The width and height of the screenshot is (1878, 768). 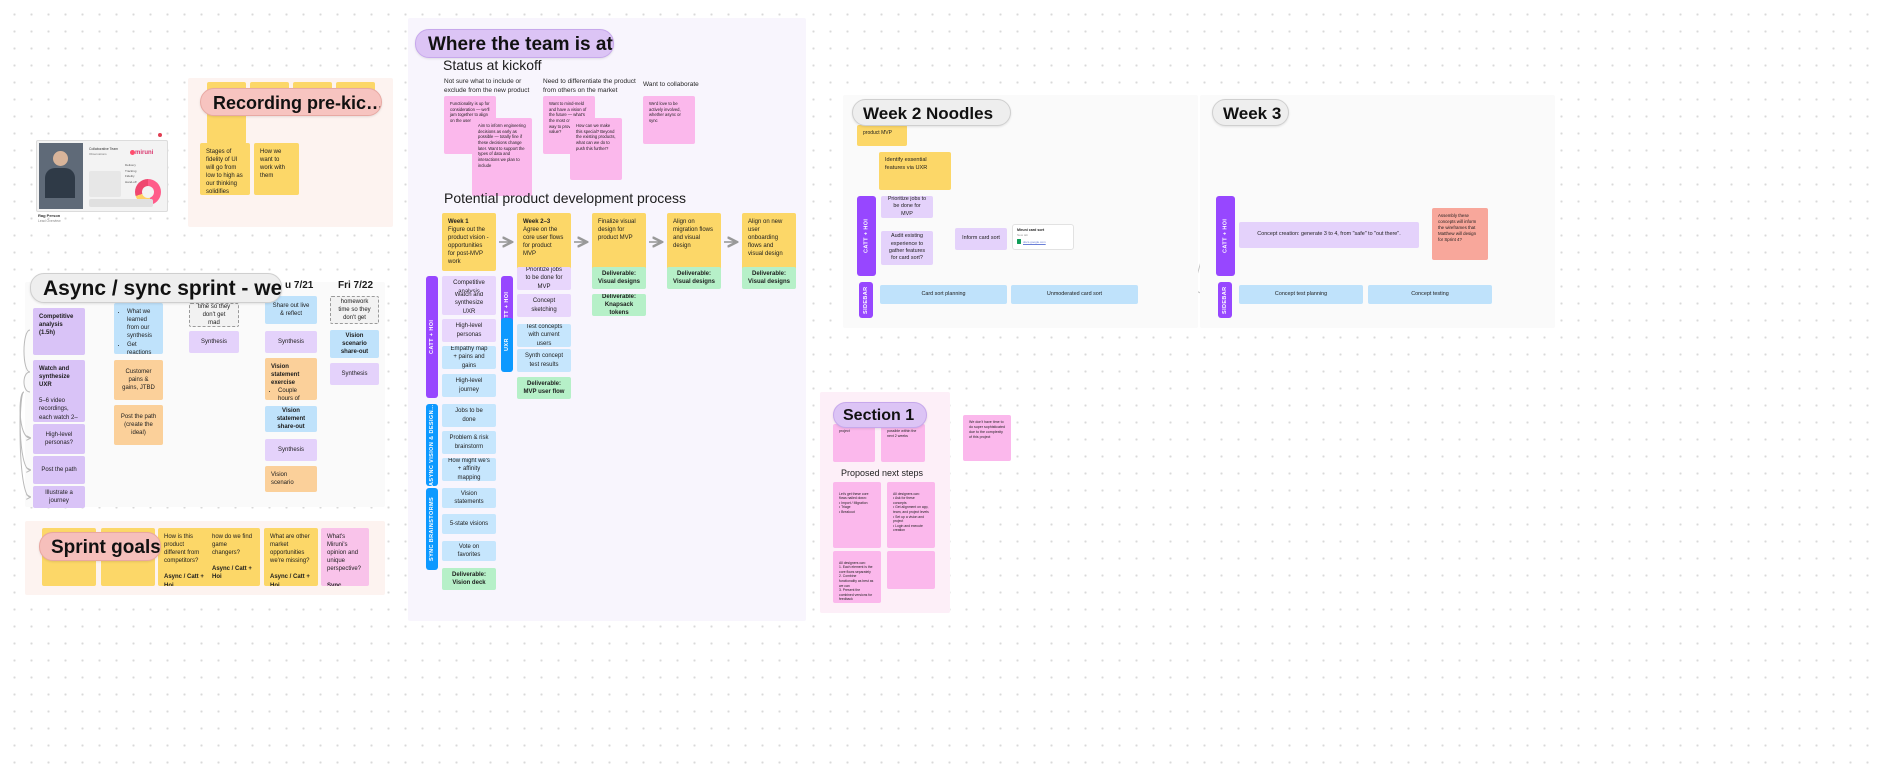 What do you see at coordinates (866, 236) in the screenshot?
I see `swimlane-label: CATT + HOI` at bounding box center [866, 236].